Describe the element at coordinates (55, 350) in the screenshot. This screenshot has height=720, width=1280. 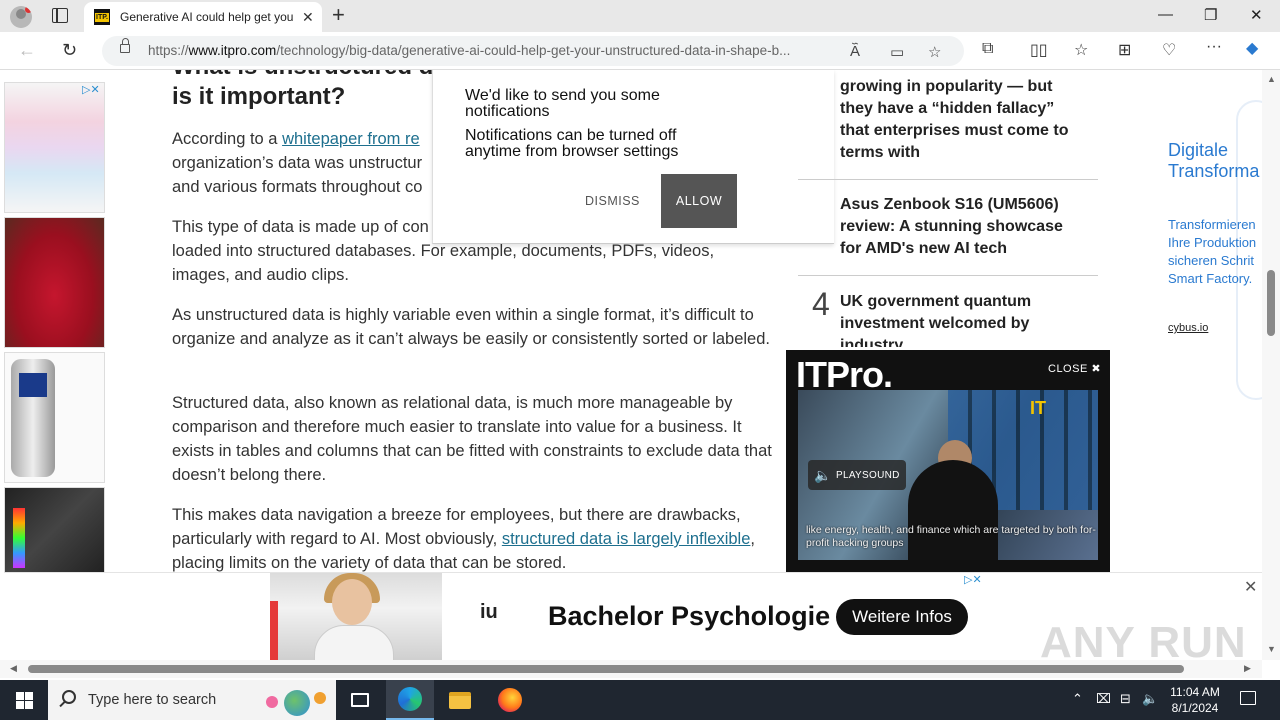
I see `left-ad-skyscraper: ▷✕` at that location.